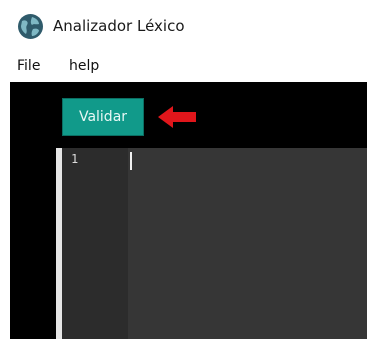 Image resolution: width=367 pixels, height=339 pixels. What do you see at coordinates (75, 159) in the screenshot?
I see `line-number: 1` at bounding box center [75, 159].